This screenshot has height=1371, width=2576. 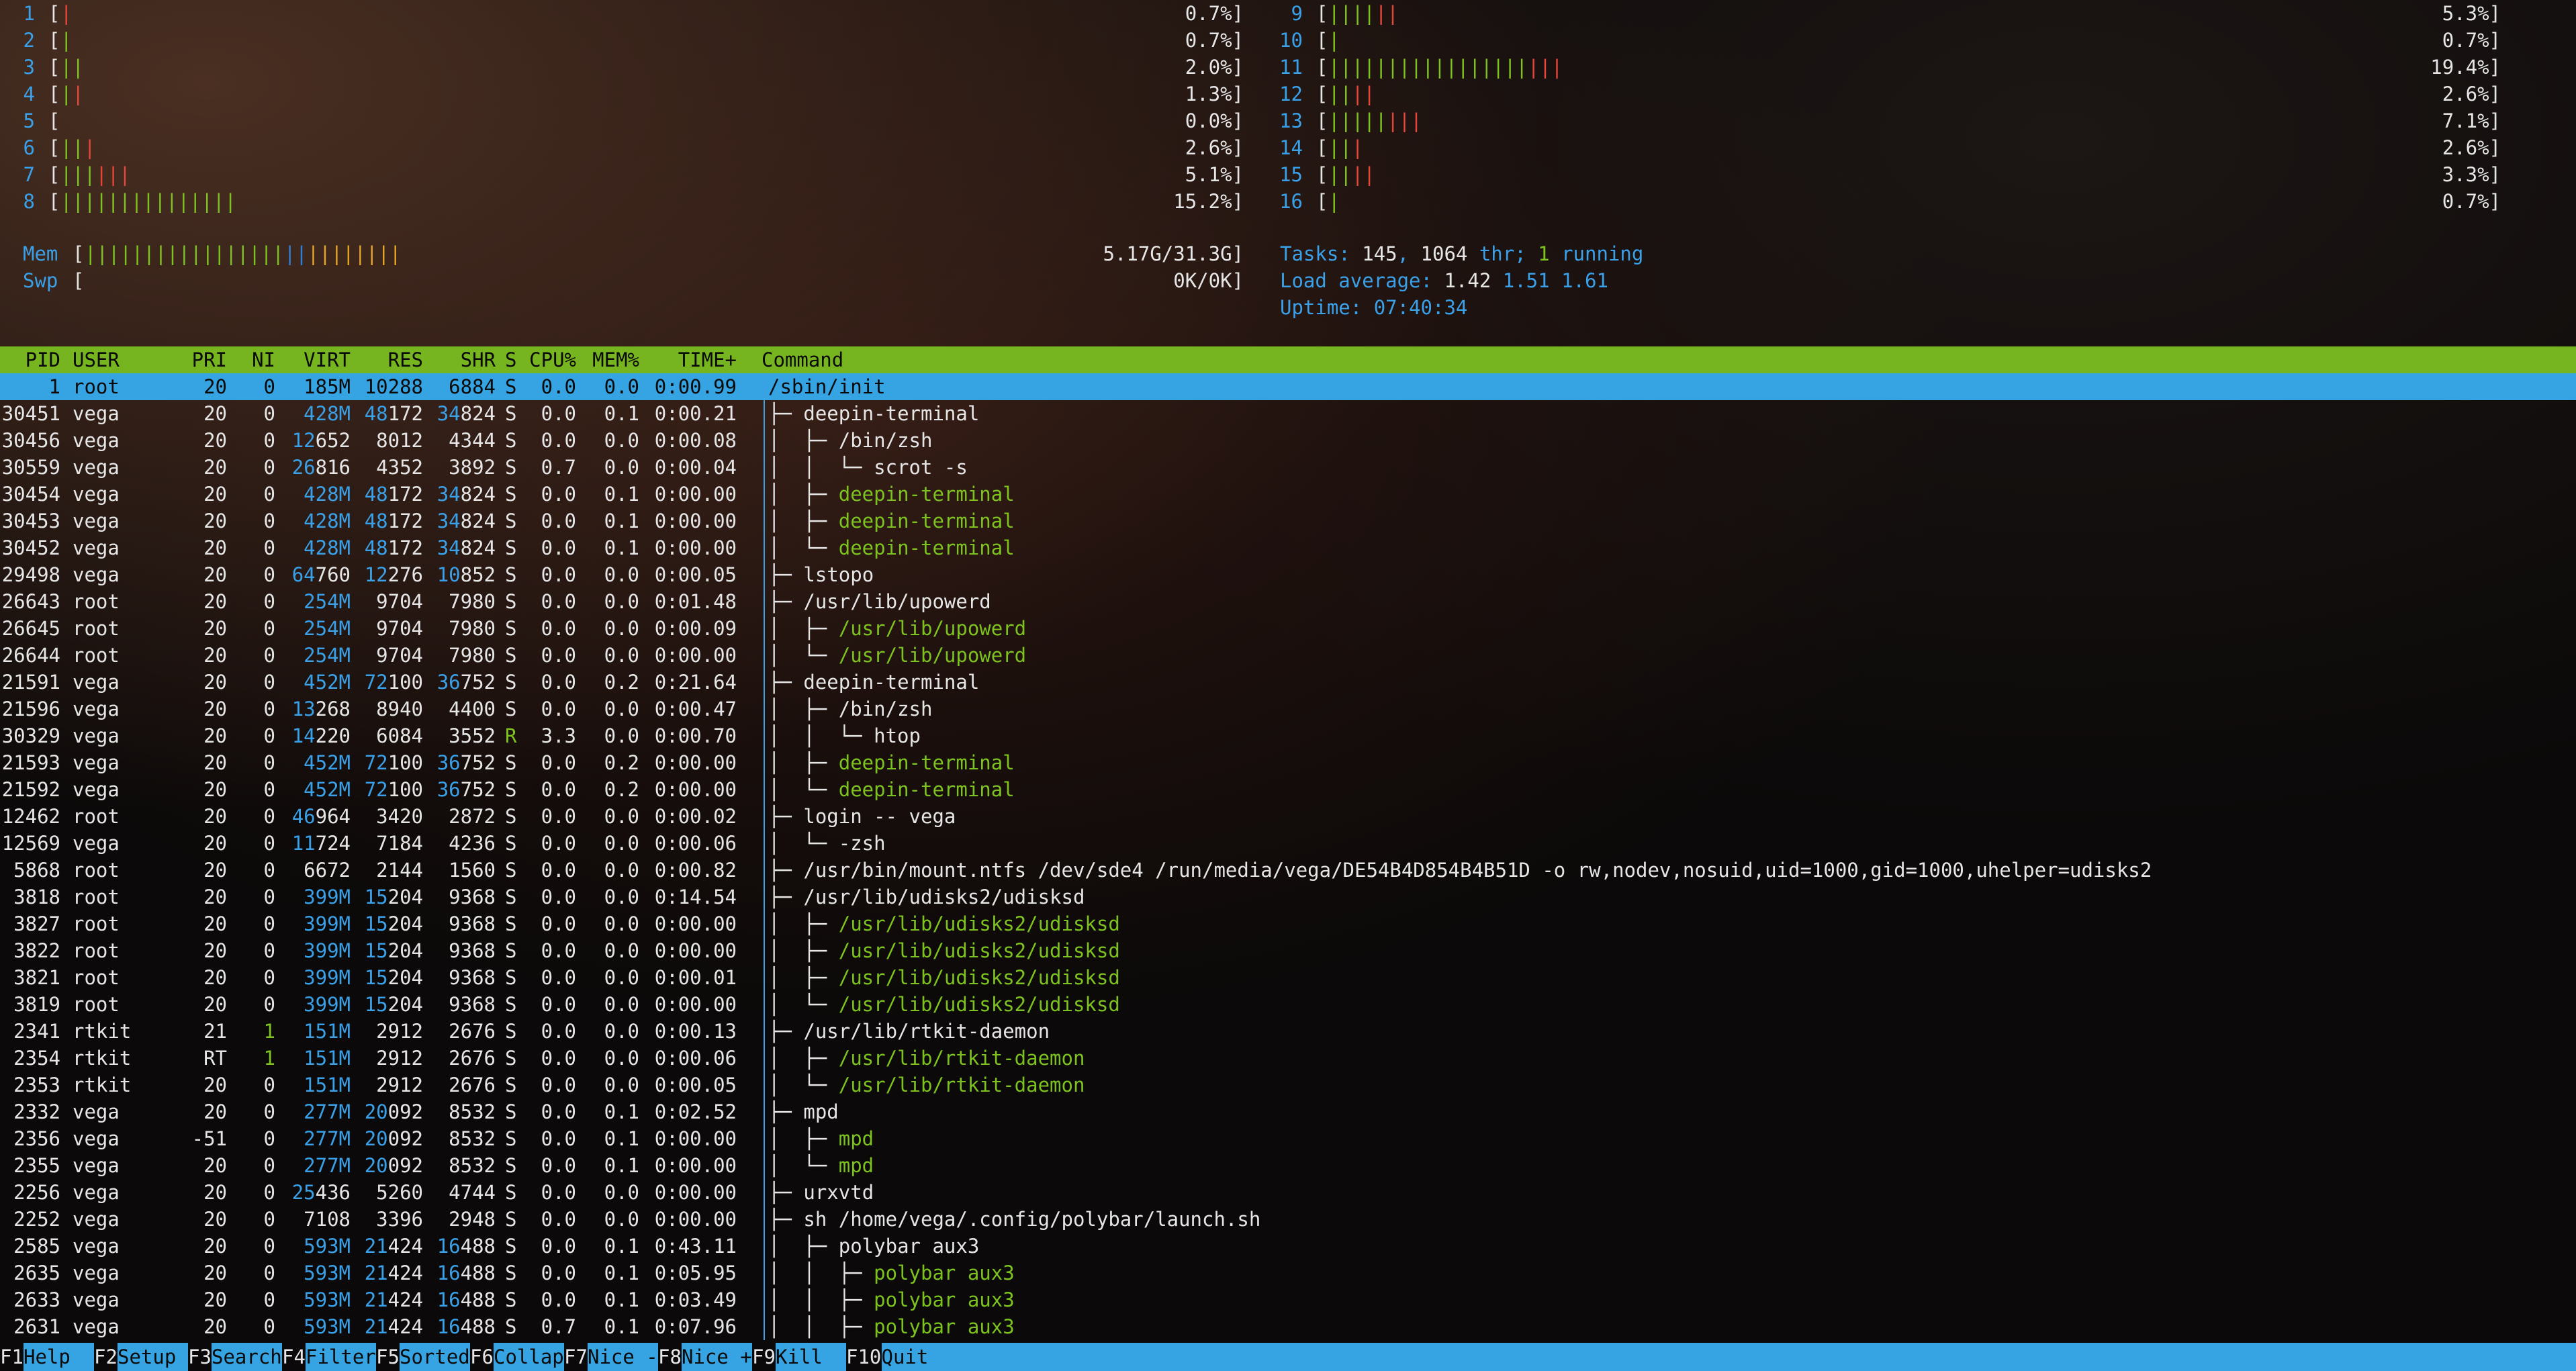 What do you see at coordinates (54, 147) in the screenshot?
I see `meter-bracket: [` at bounding box center [54, 147].